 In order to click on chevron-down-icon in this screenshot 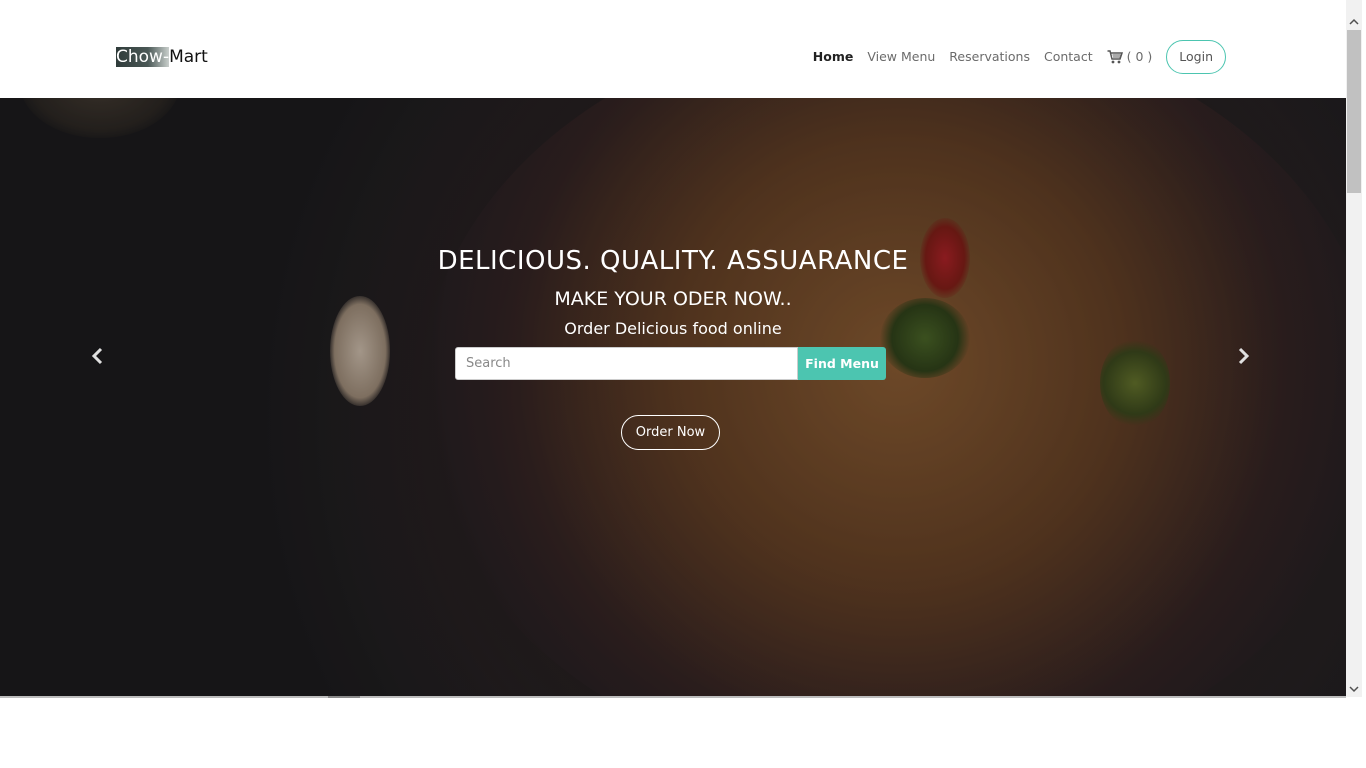, I will do `click(1354, 689)`.